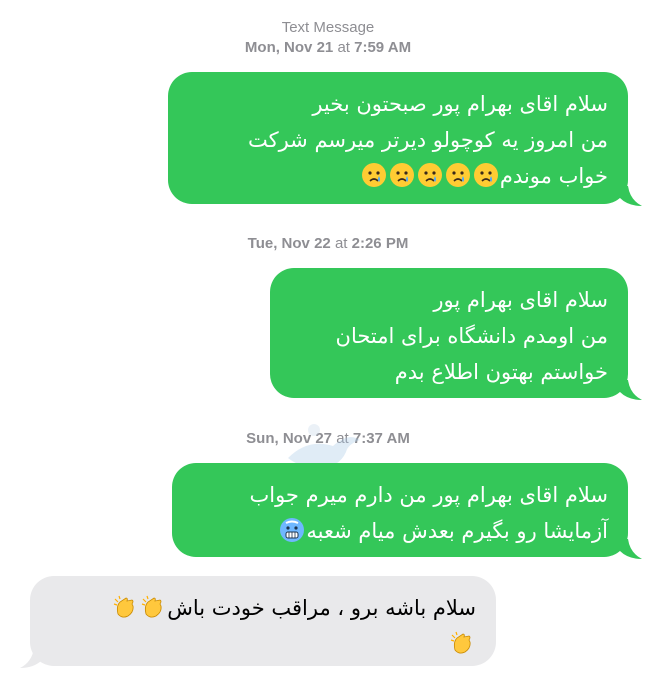 Image resolution: width=656 pixels, height=680 pixels. What do you see at coordinates (520, 300) in the screenshot?
I see `message-line: سلام اقای بهرام پور` at bounding box center [520, 300].